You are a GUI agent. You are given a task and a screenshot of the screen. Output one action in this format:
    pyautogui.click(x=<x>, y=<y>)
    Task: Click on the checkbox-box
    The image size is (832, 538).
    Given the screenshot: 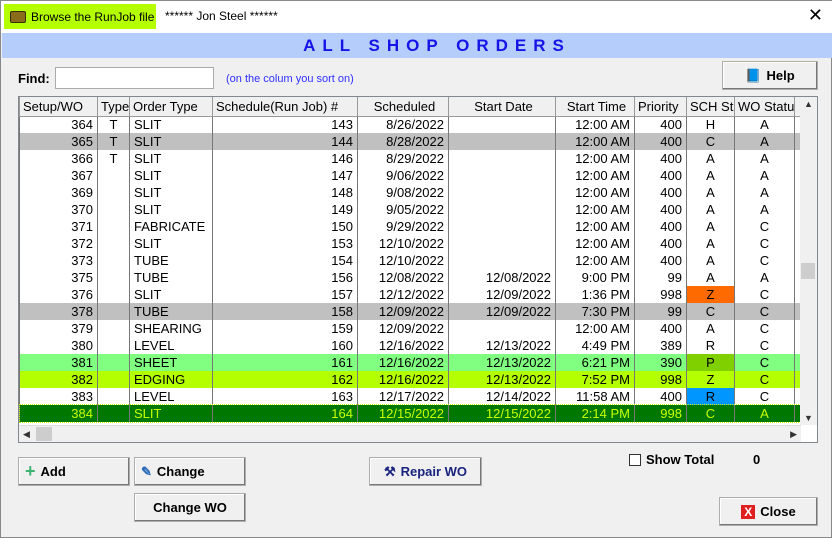 What is the action you would take?
    pyautogui.click(x=635, y=459)
    